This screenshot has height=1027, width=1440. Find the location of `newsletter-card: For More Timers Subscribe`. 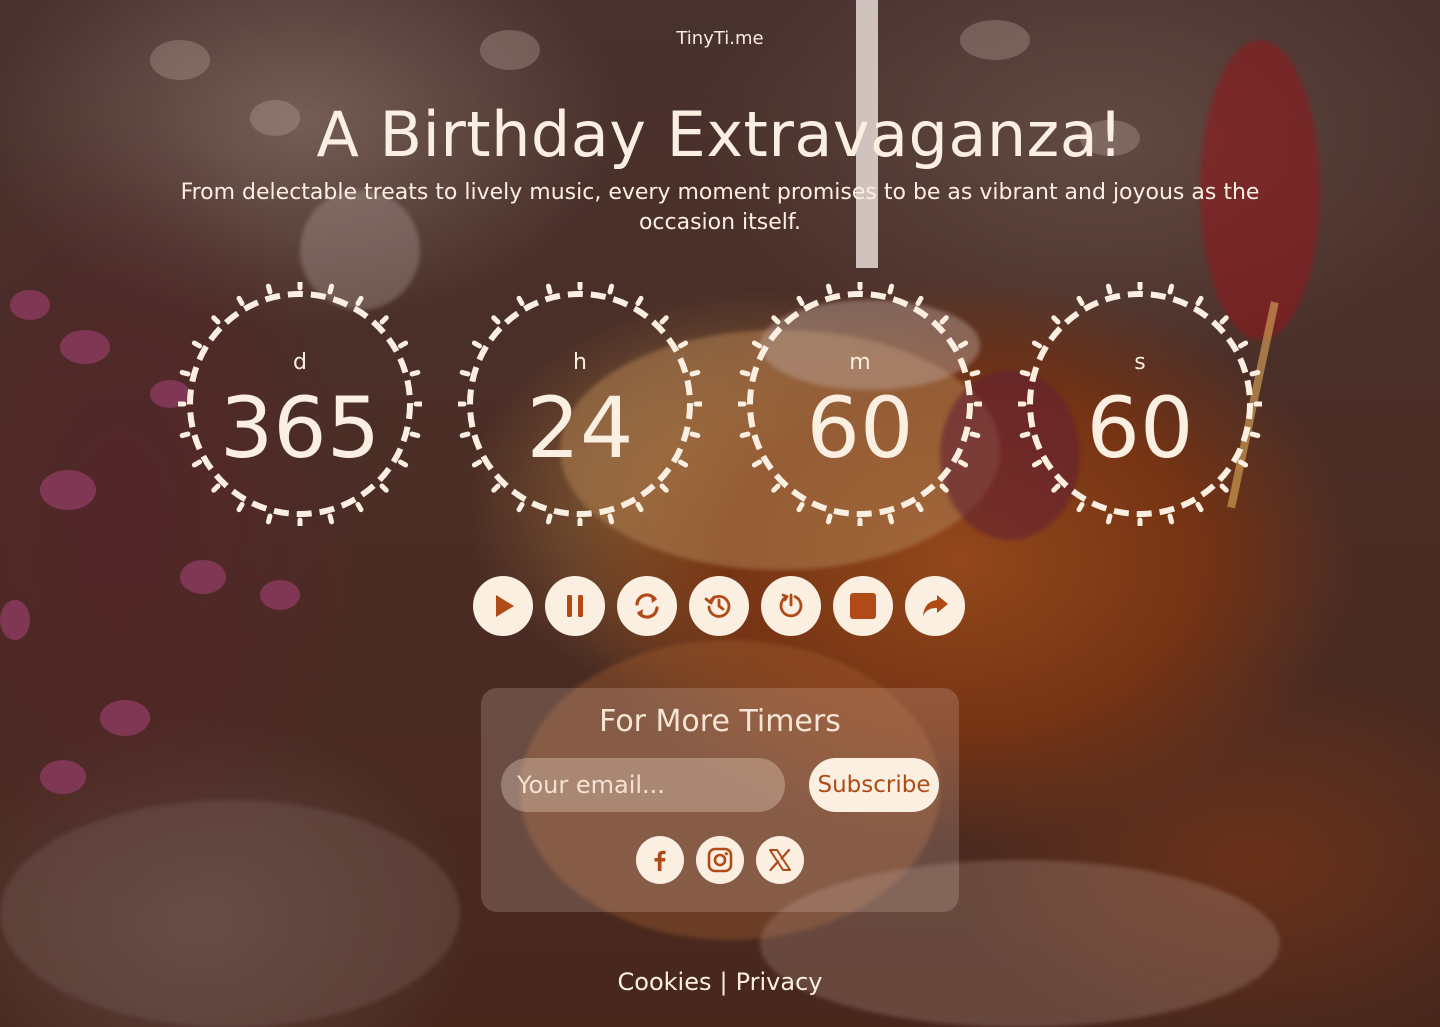

newsletter-card: For More Timers Subscribe is located at coordinates (720, 800).